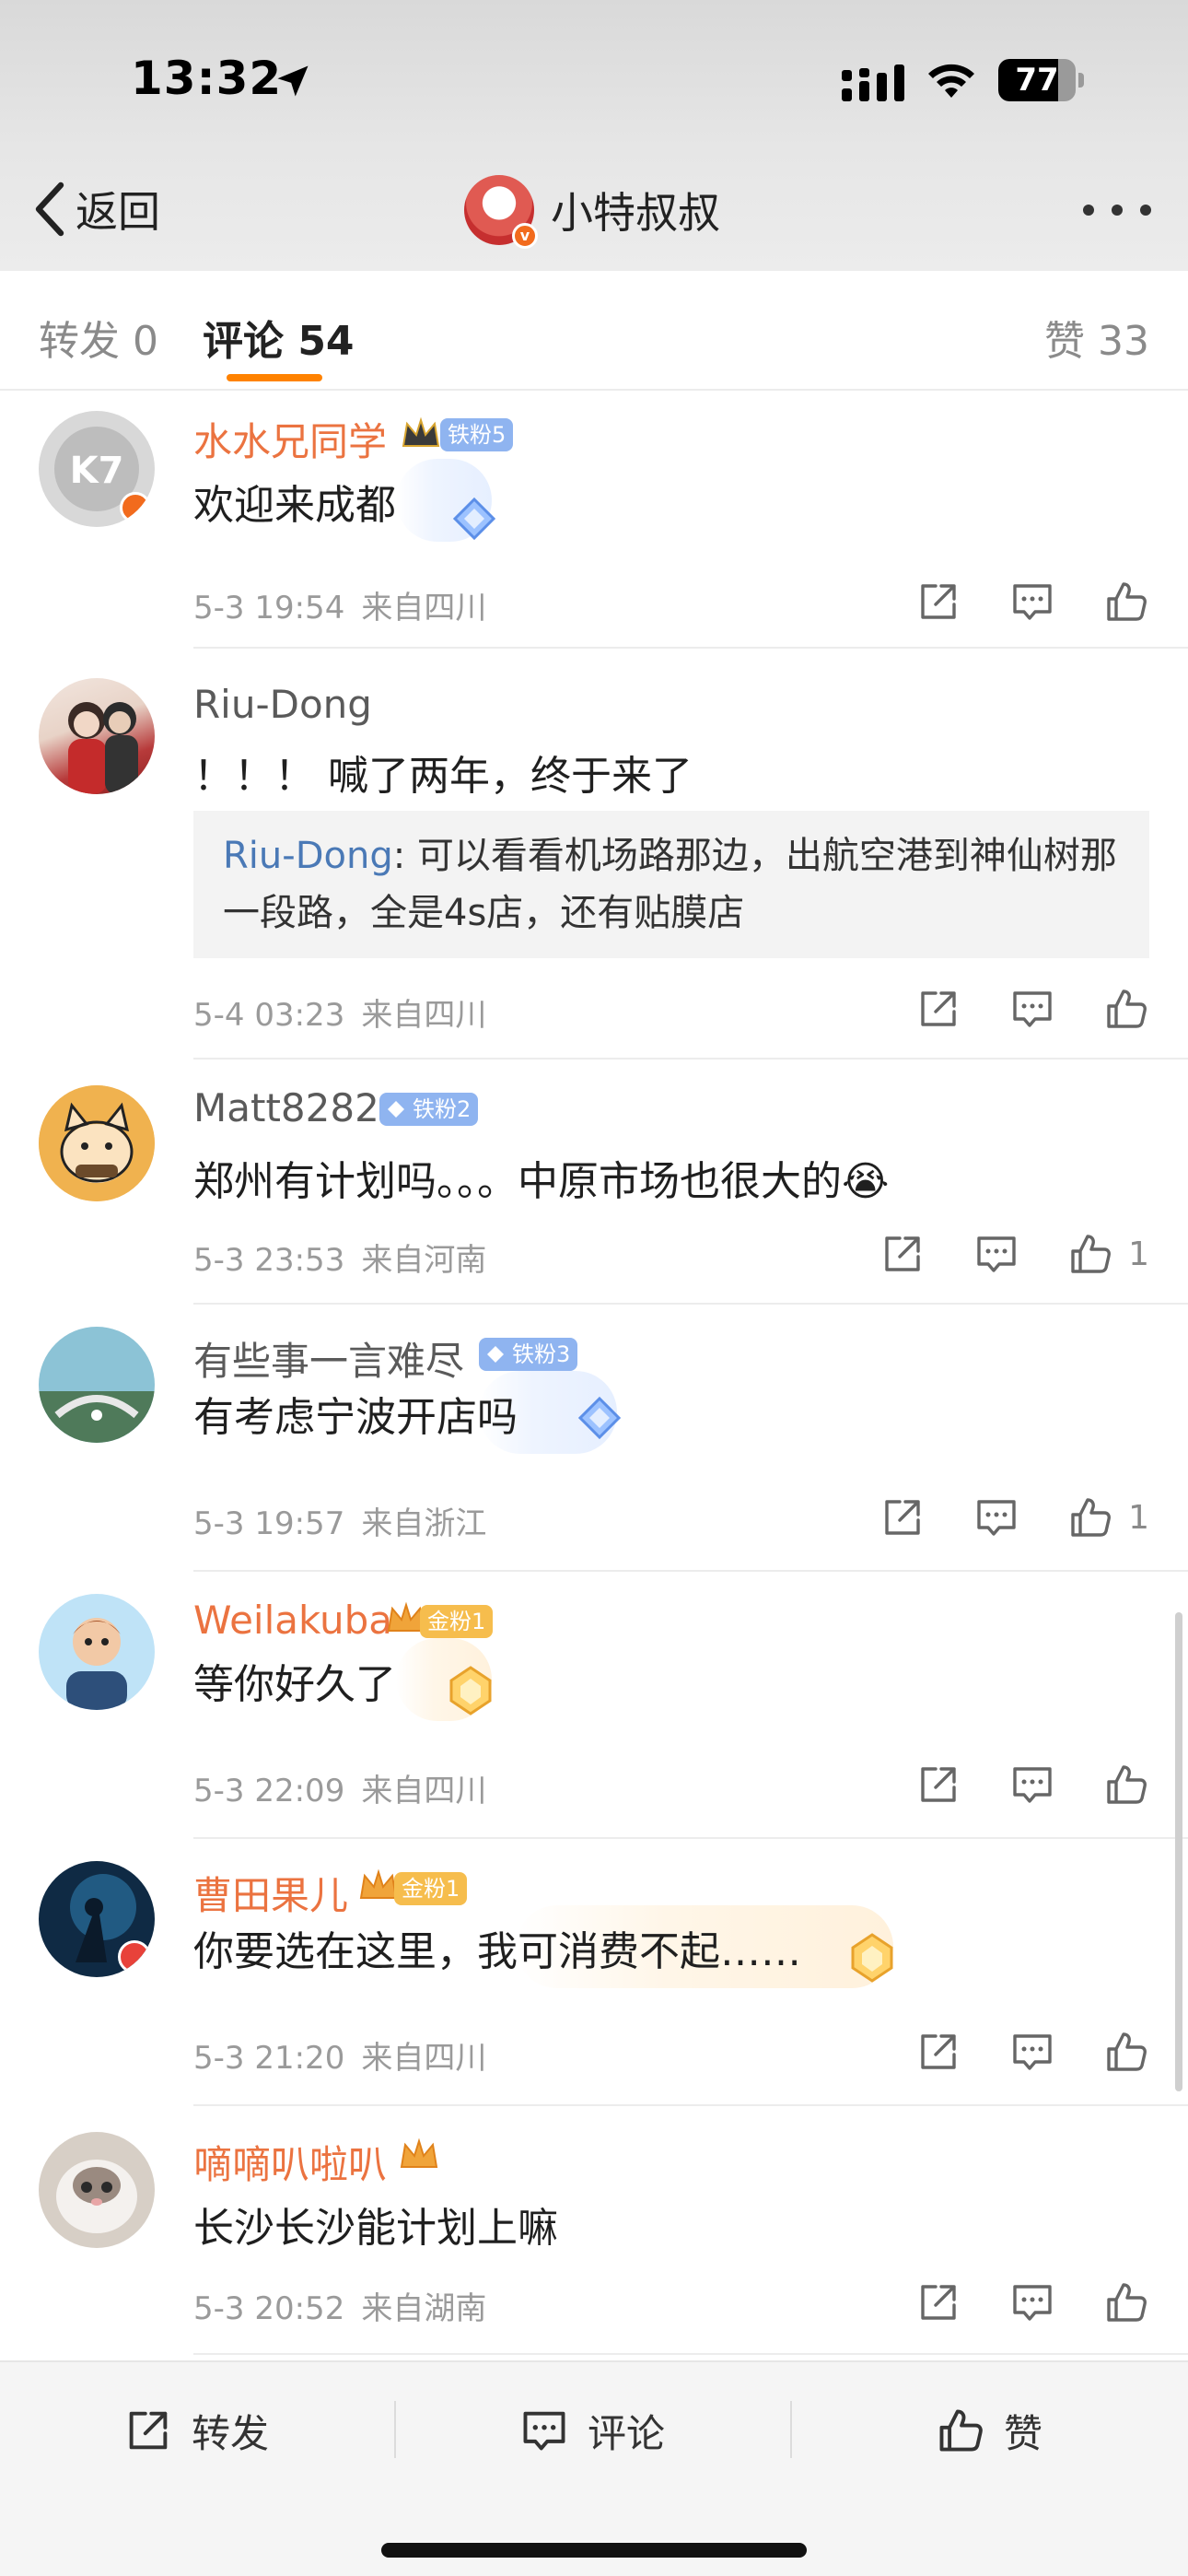 The image size is (1188, 2576). I want to click on fan-badge-label: 铁粉5, so click(477, 435).